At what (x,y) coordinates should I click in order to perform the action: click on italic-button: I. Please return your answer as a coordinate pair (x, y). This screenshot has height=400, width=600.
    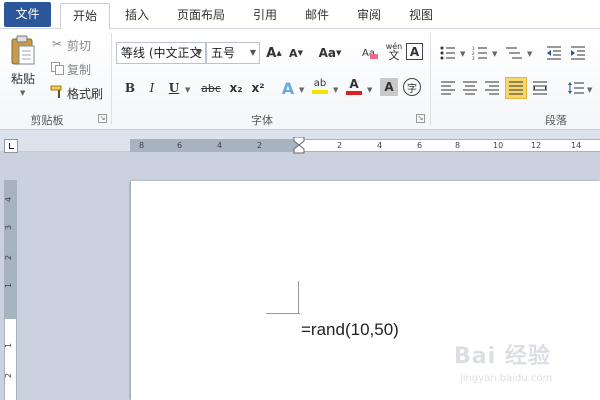
    Looking at the image, I should click on (152, 88).